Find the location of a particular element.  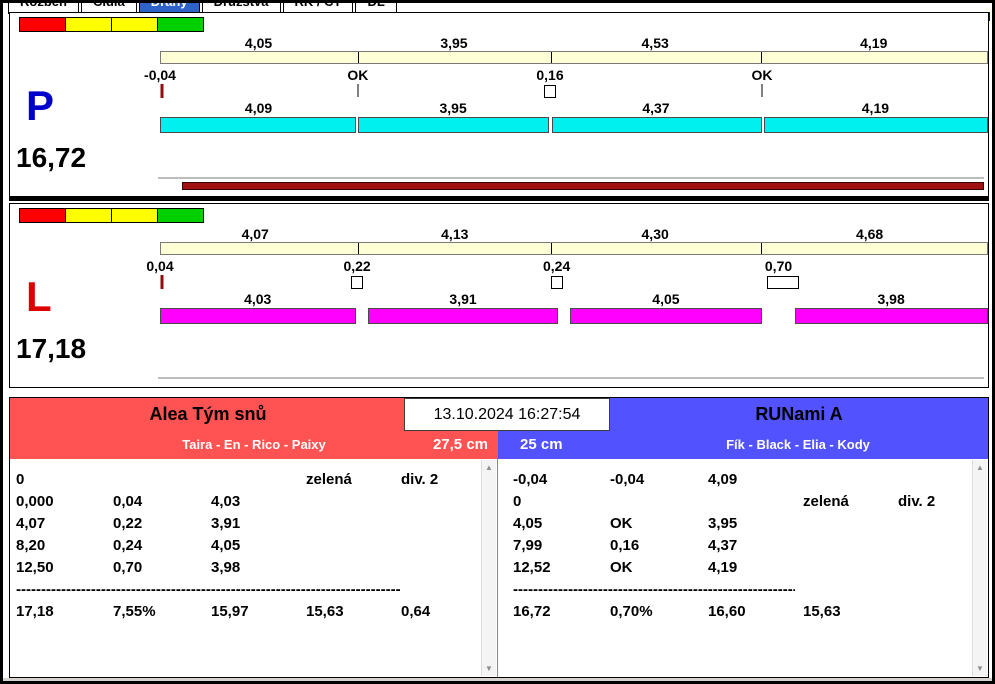

cell: 4,09 is located at coordinates (723, 479).